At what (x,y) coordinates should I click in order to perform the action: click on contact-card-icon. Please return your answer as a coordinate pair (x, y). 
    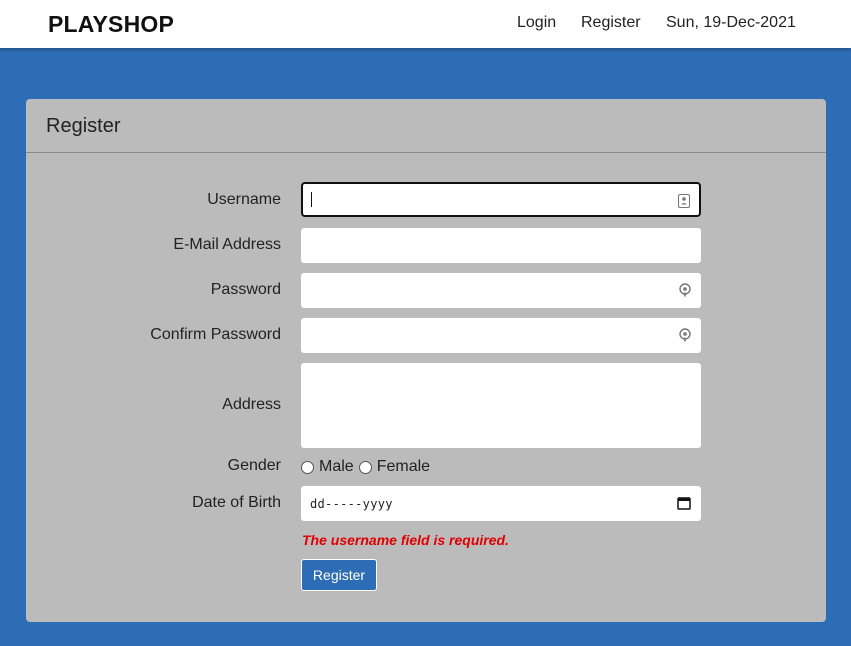
    Looking at the image, I should click on (684, 201).